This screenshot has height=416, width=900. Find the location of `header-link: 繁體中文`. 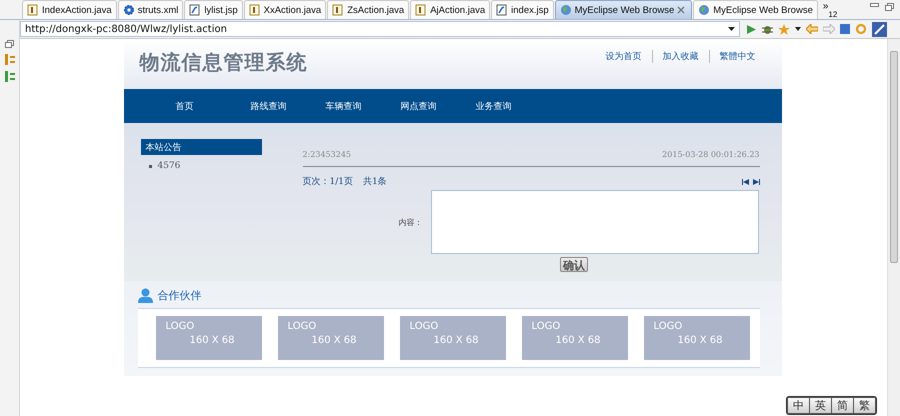

header-link: 繁體中文 is located at coordinates (732, 56).